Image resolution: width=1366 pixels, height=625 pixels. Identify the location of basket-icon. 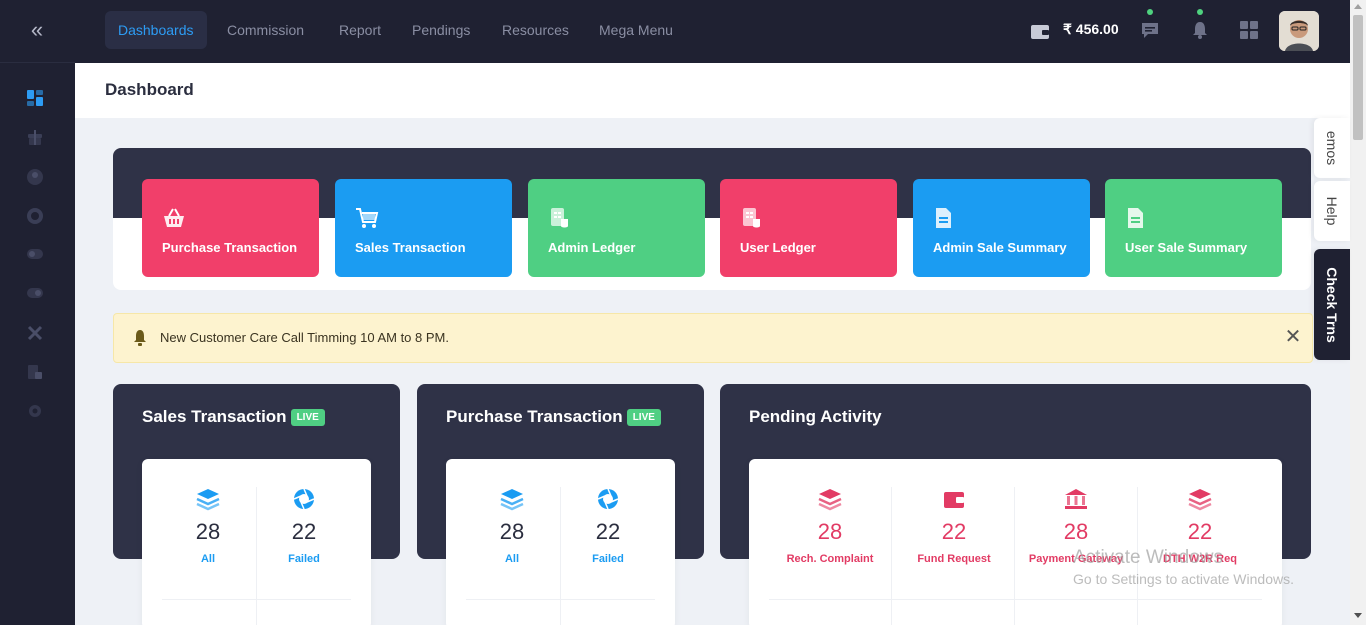
(174, 218).